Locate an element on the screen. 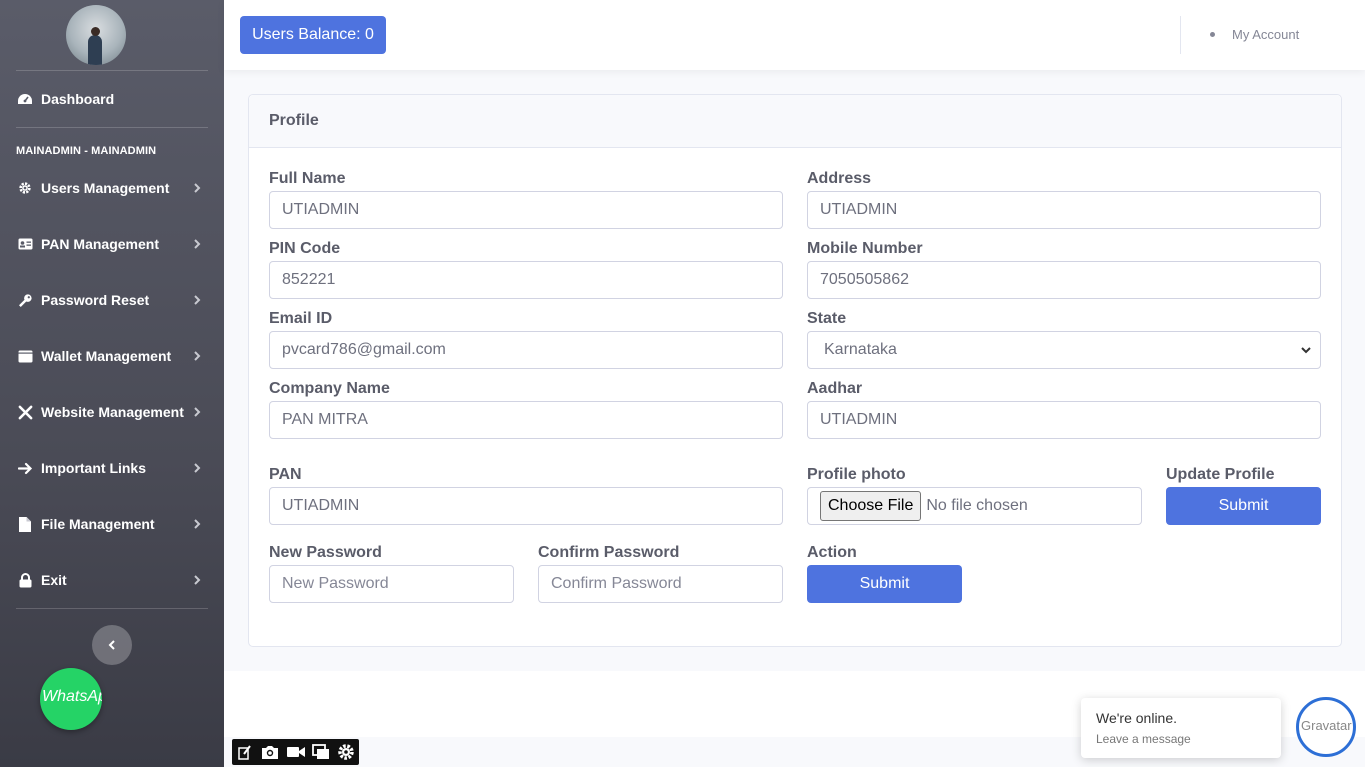  sidebar-item-pan-management: PAN Management is located at coordinates (112, 244).